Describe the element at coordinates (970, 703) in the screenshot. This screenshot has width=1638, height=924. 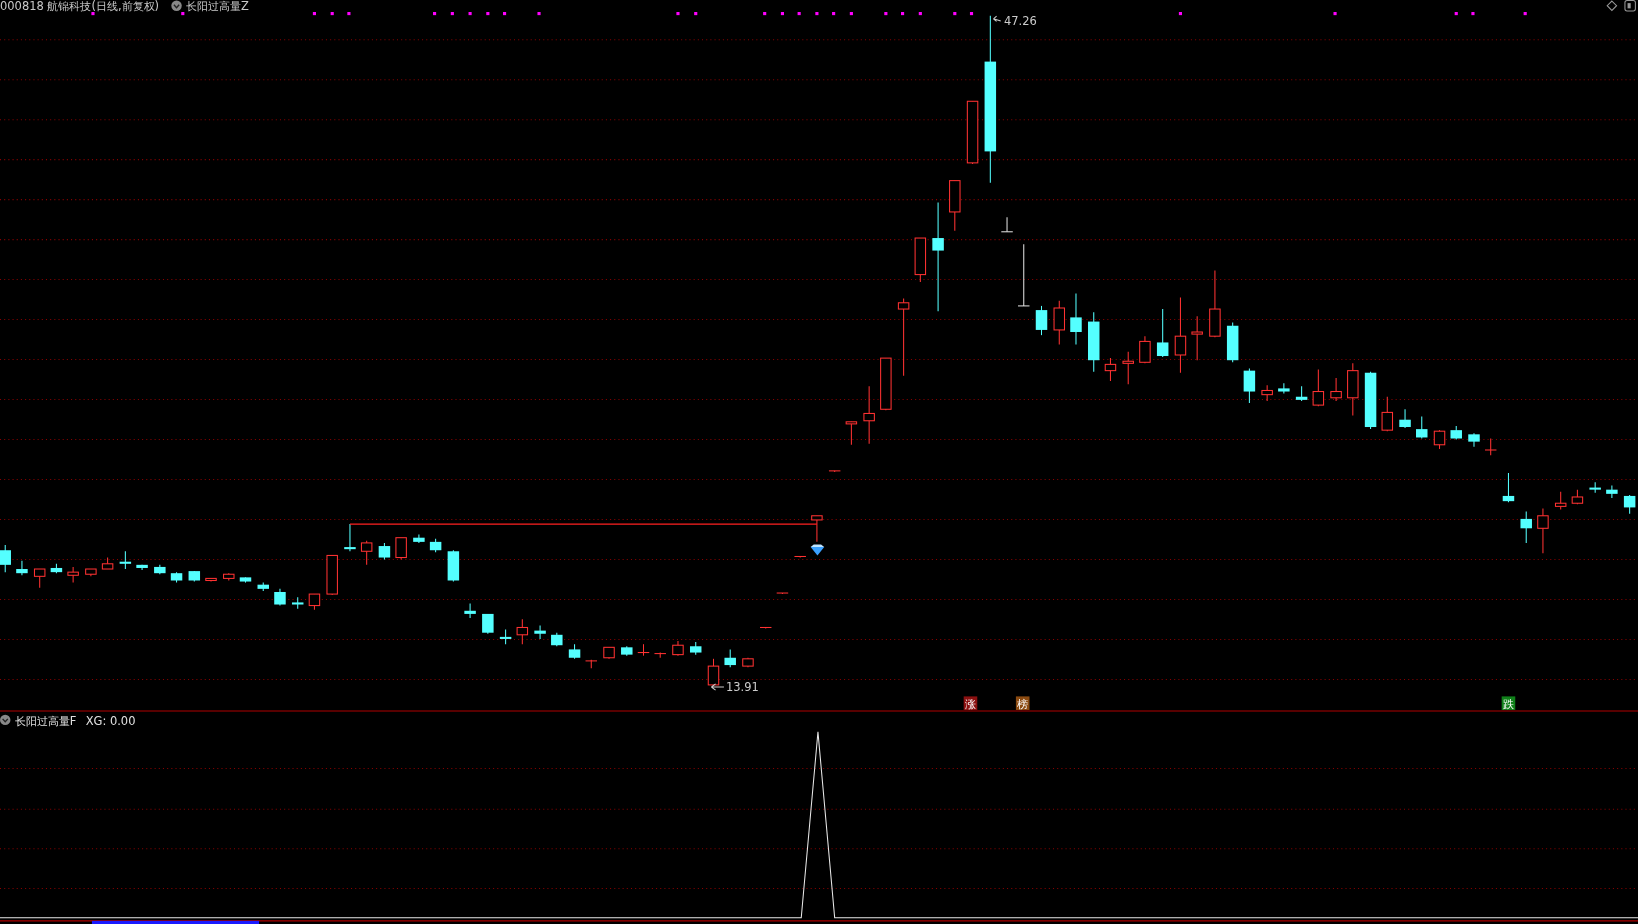
I see `signal-marker: 涨` at that location.